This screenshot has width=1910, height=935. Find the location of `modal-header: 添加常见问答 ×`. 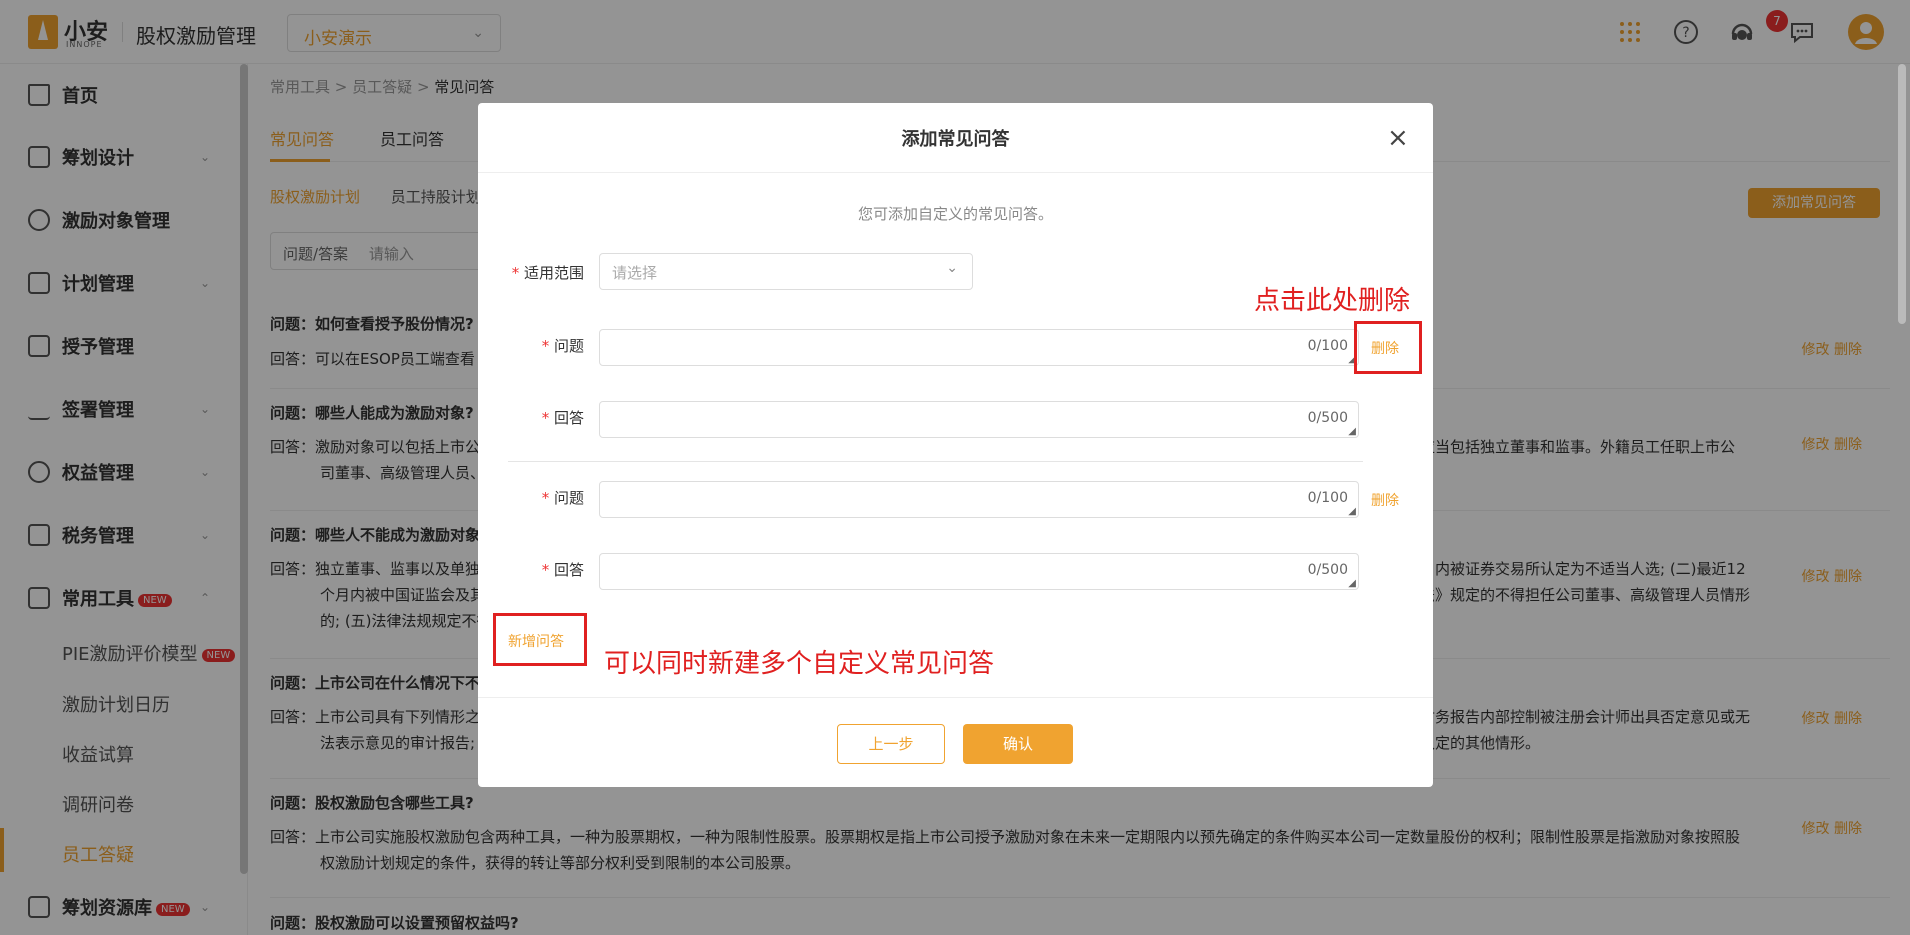

modal-header: 添加常见问答 × is located at coordinates (955, 138).